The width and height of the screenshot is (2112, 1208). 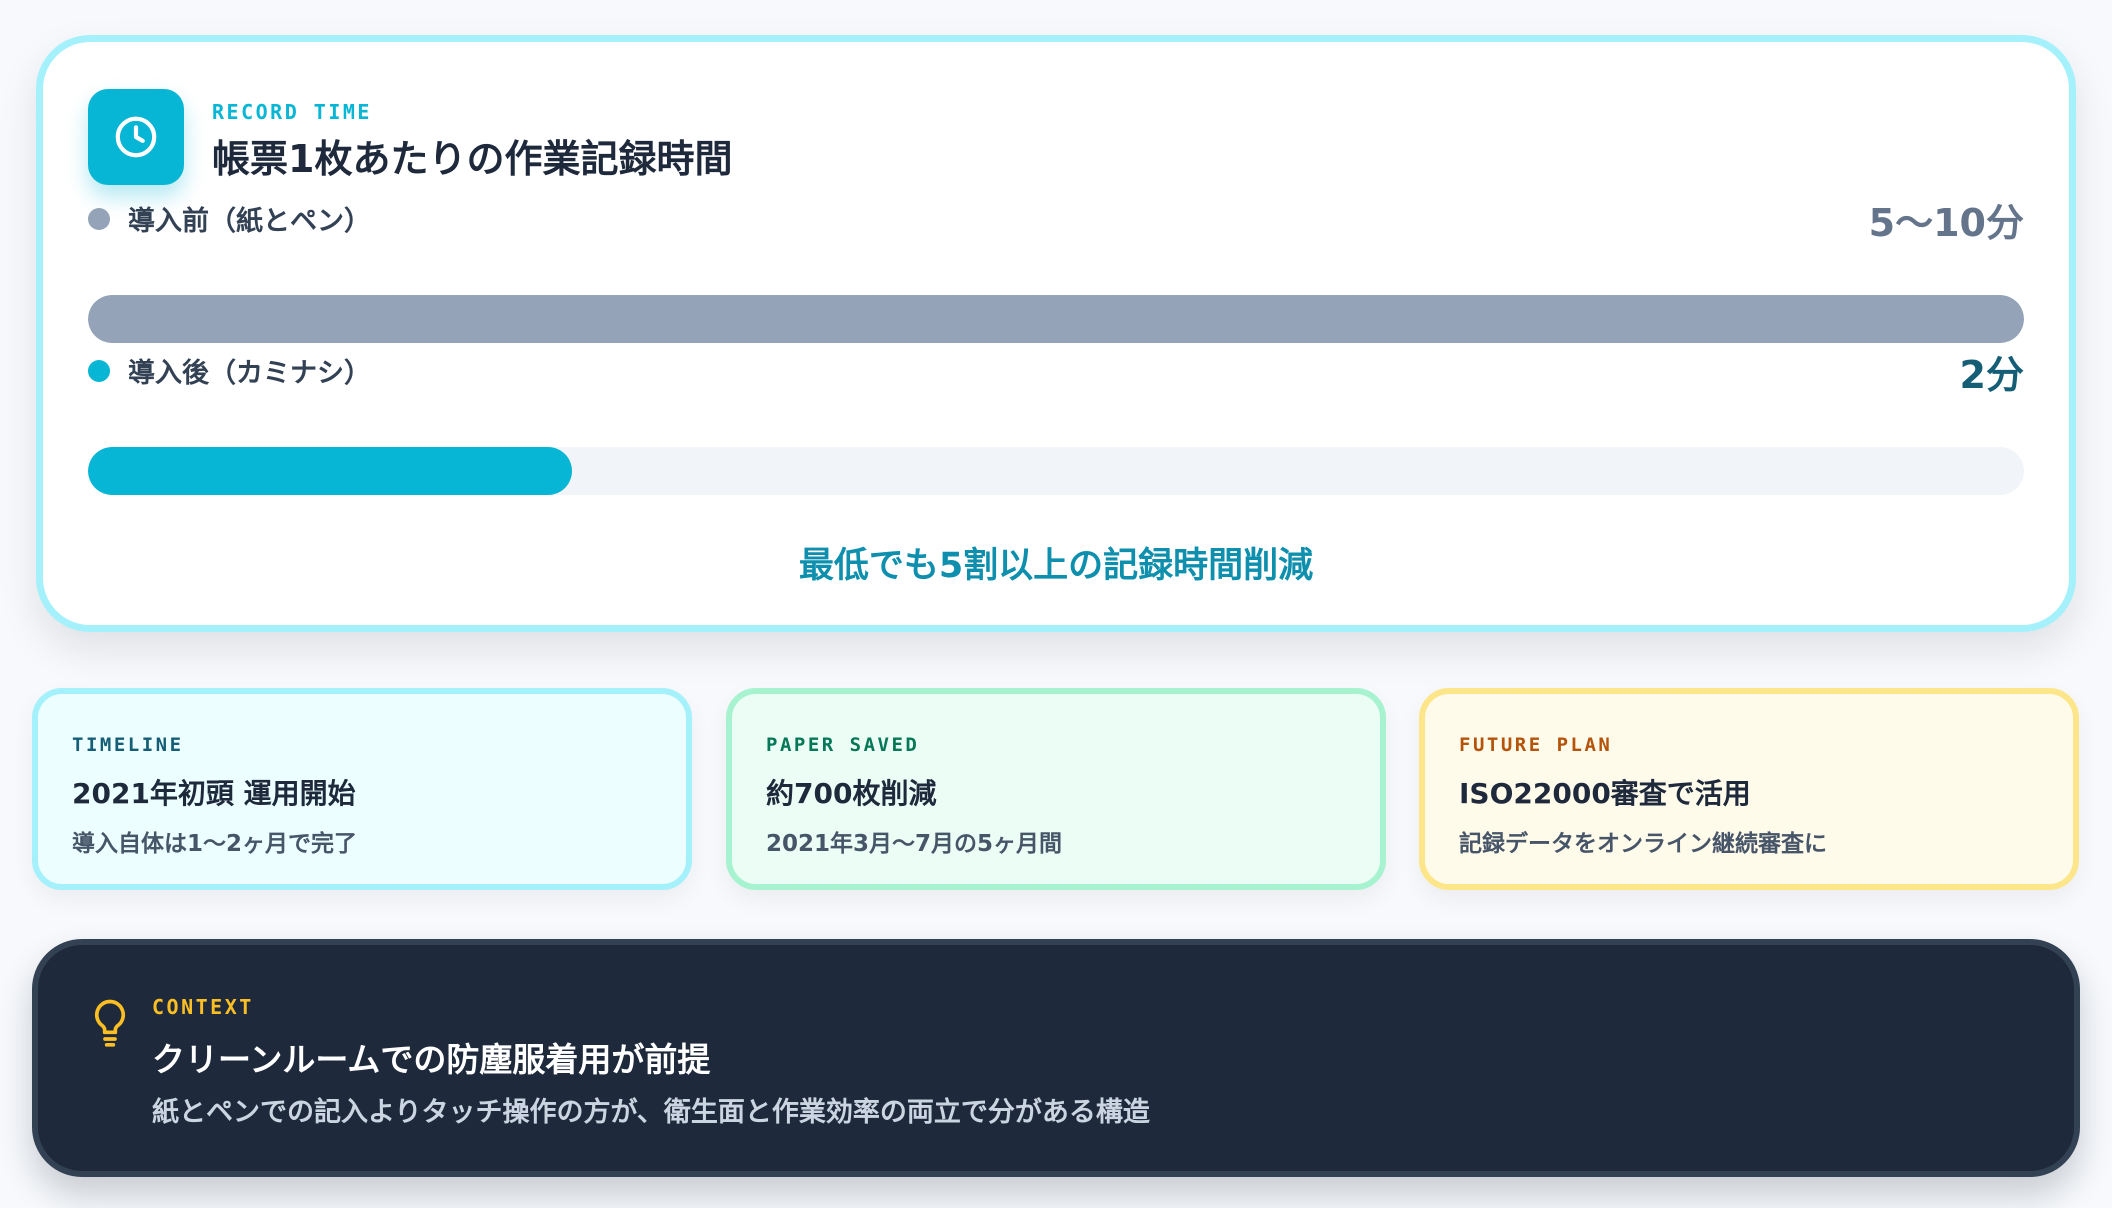 I want to click on before-bar-track, so click(x=1056, y=319).